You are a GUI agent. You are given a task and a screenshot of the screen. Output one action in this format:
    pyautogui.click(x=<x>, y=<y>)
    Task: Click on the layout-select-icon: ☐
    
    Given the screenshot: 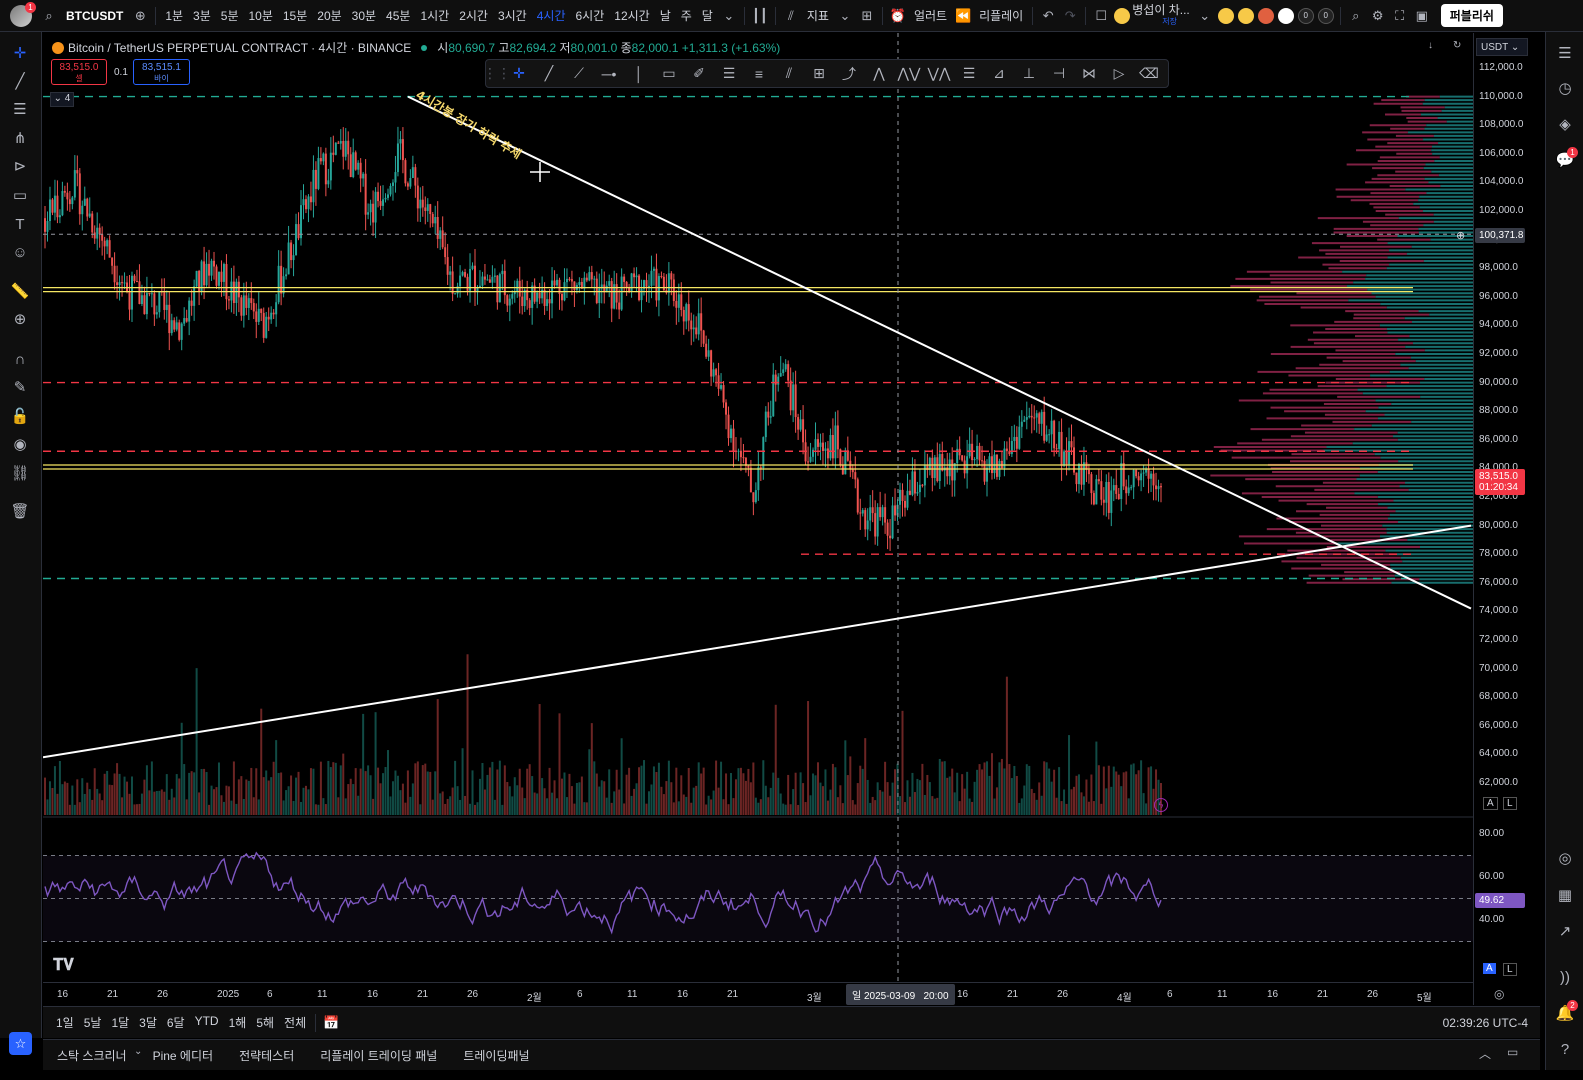 What is the action you would take?
    pyautogui.click(x=1101, y=16)
    